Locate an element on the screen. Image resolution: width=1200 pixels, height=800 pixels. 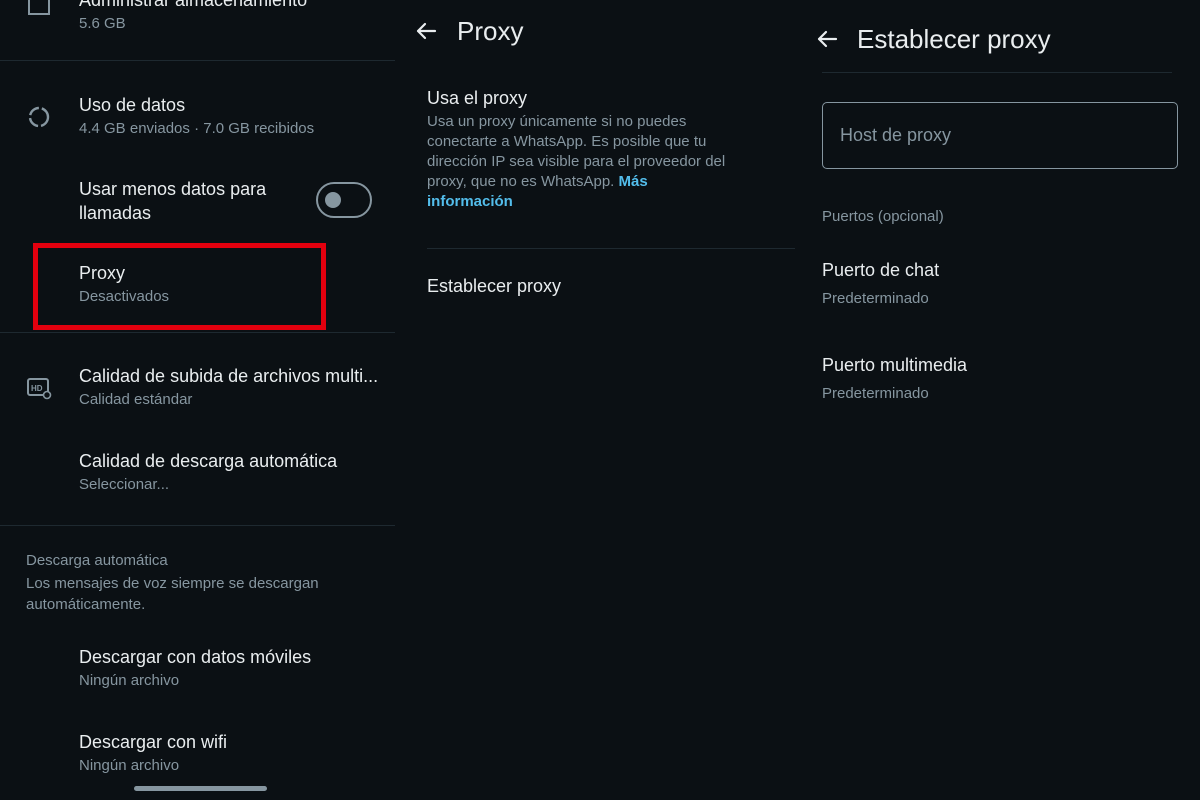
folder-icon is located at coordinates (39, 9).